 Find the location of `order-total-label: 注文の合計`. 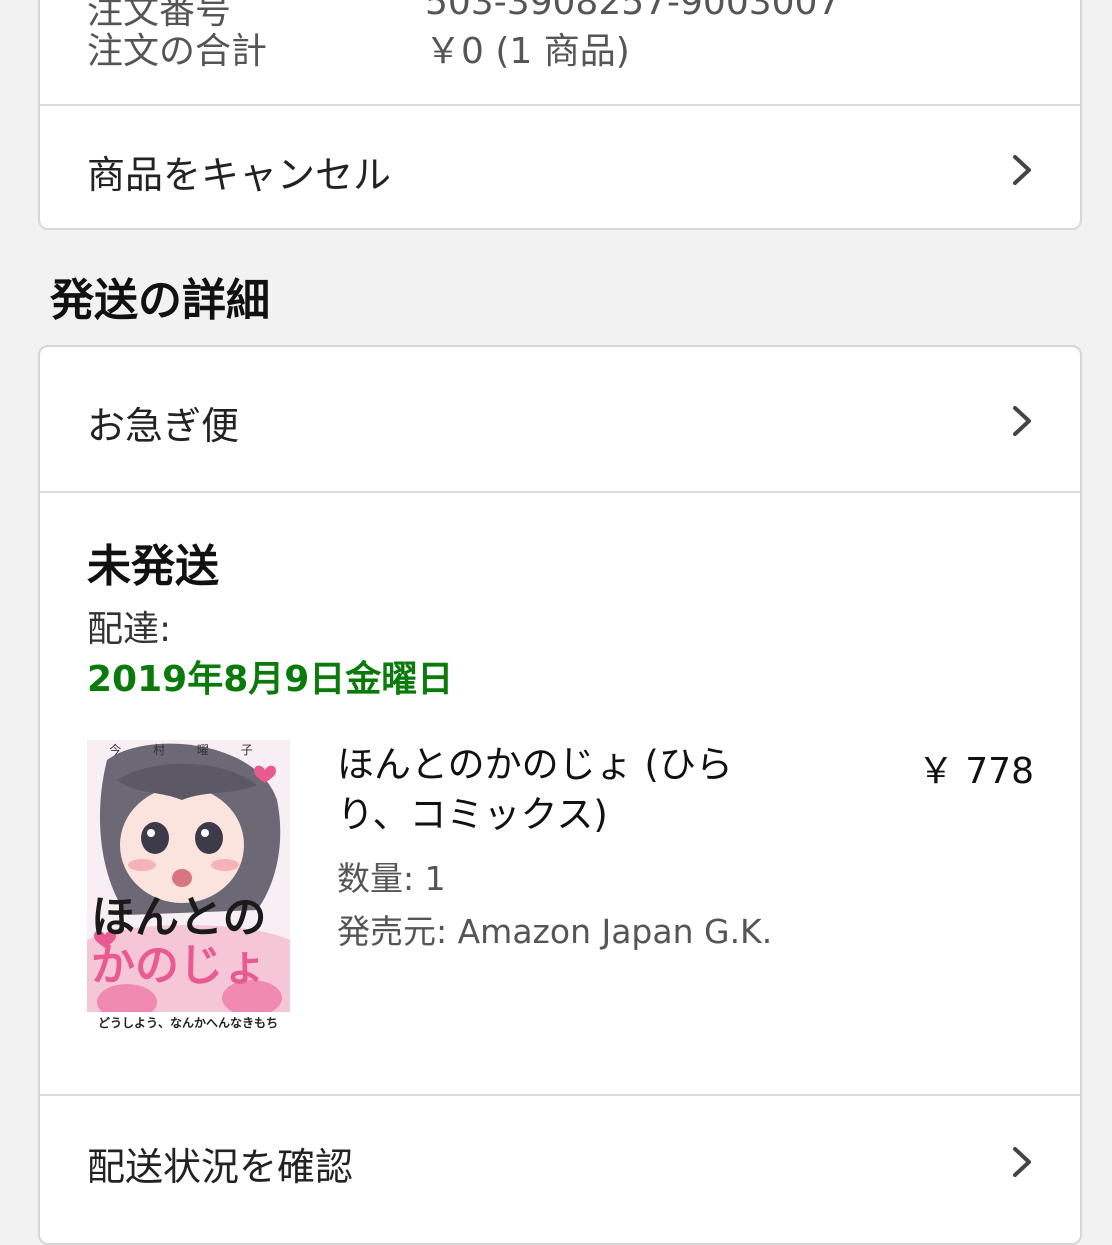

order-total-label: 注文の合計 is located at coordinates (177, 51).